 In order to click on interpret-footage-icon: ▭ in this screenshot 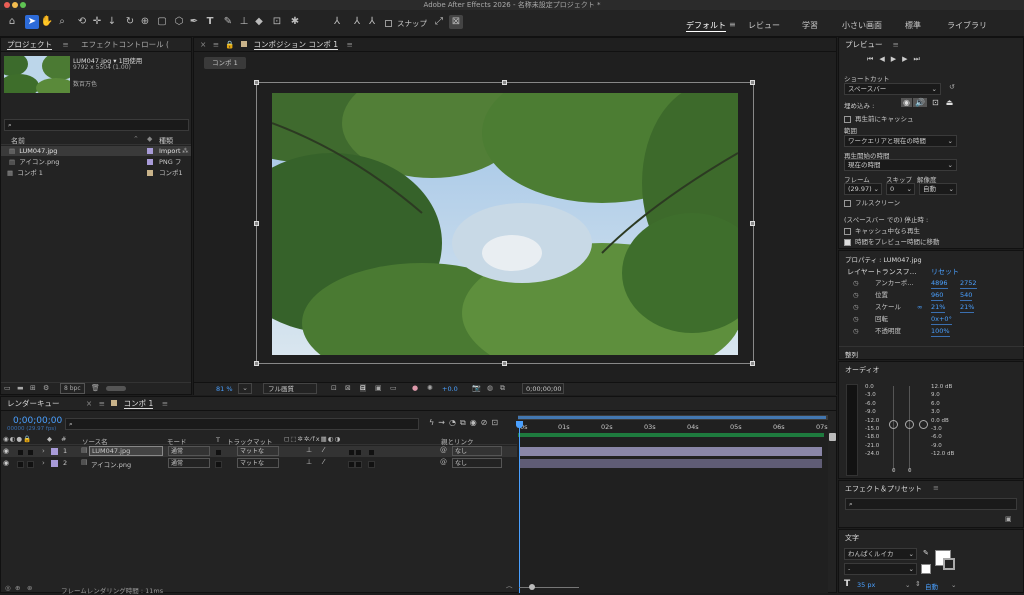, I will do `click(7, 388)`.